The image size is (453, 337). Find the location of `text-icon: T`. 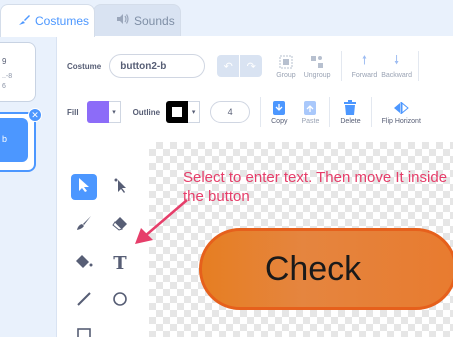

text-icon: T is located at coordinates (120, 263).